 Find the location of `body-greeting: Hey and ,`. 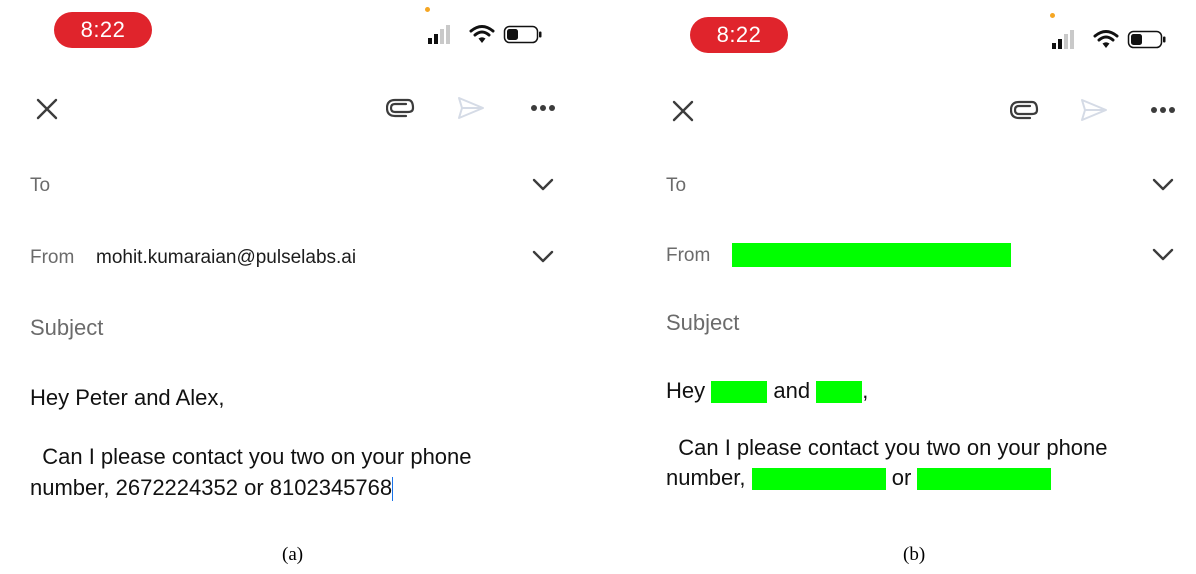

body-greeting: Hey and , is located at coordinates (767, 391).